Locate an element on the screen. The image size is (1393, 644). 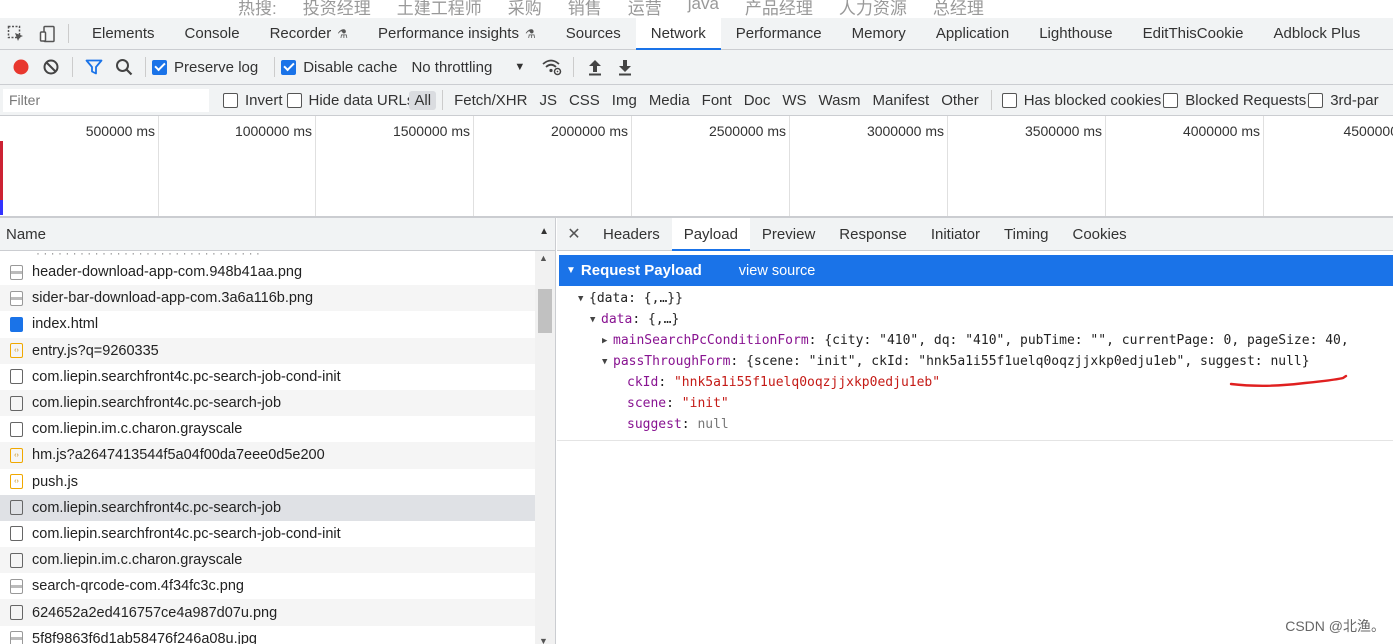
detail-tab-headers: Headers is located at coordinates (631, 234).